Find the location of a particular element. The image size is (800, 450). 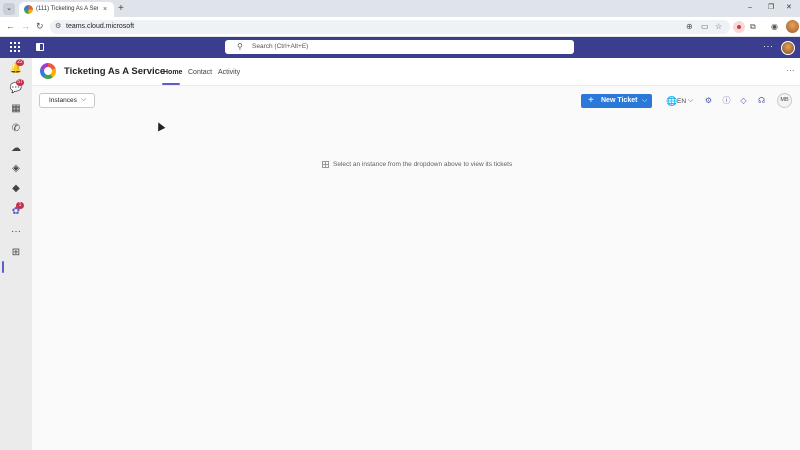

app-icon: ◈ is located at coordinates (16, 169).